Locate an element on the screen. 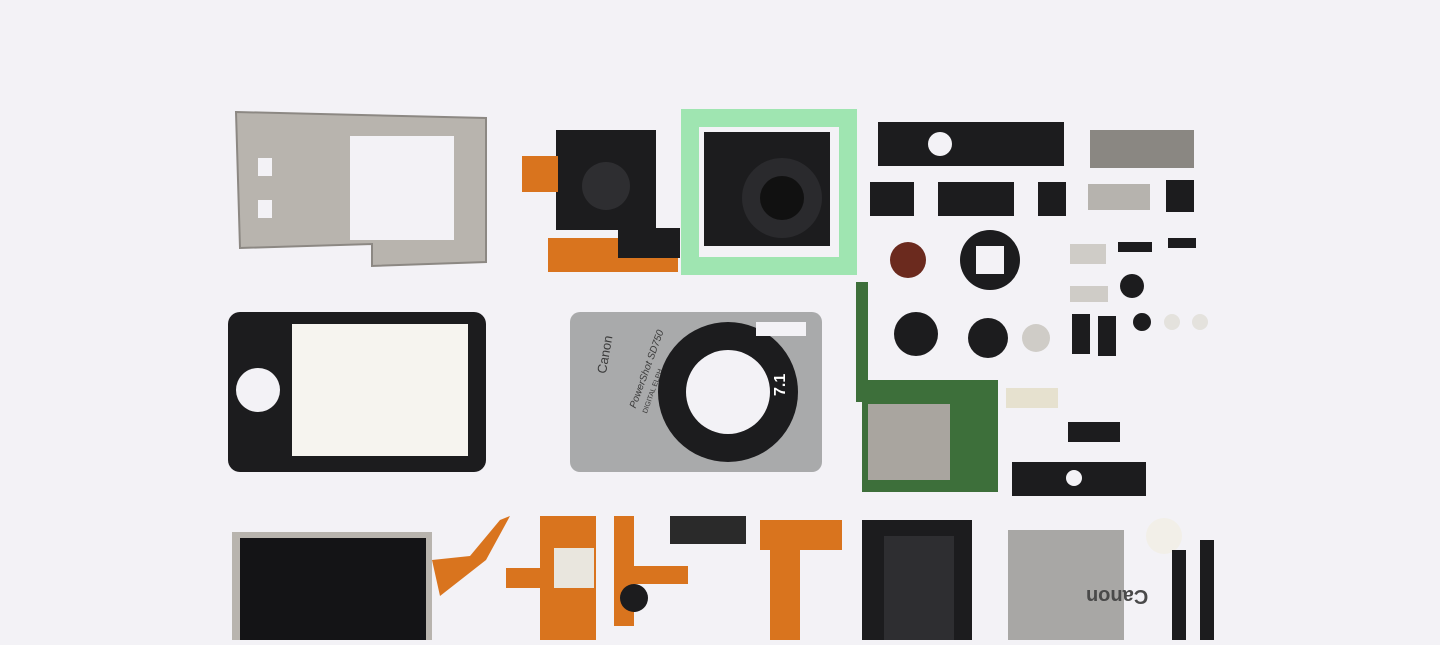 This screenshot has height=645, width=1440. battery-compartment is located at coordinates (917, 580).